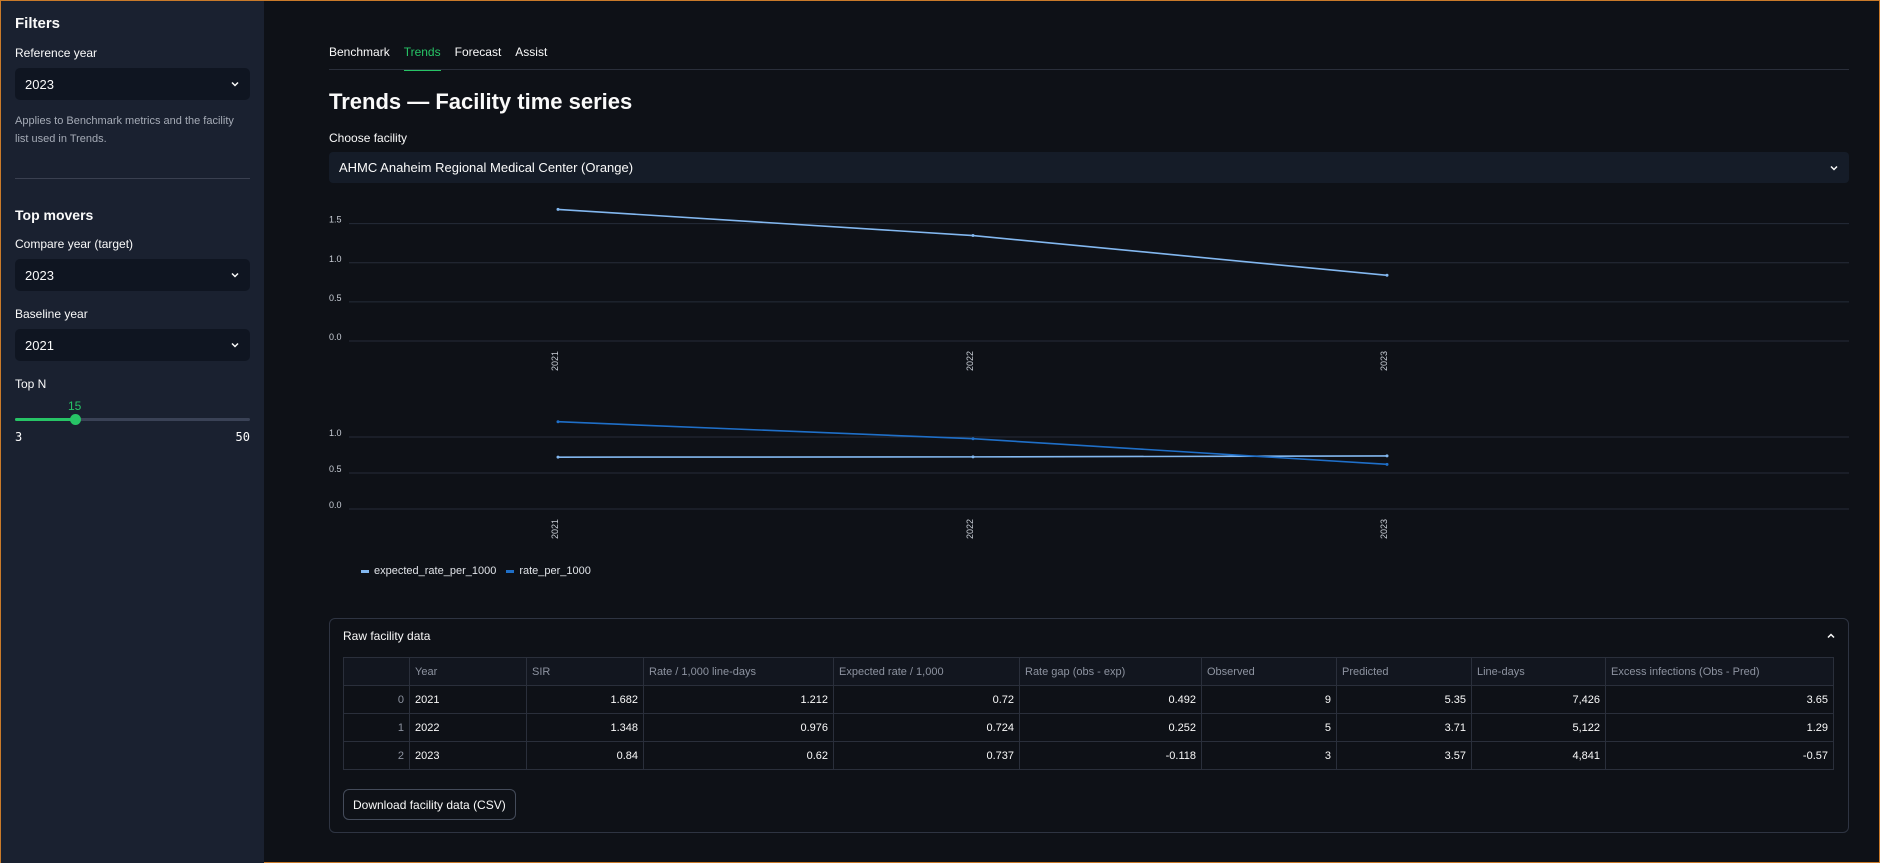  Describe the element at coordinates (1719, 755) in the screenshot. I see `cell-excess: -0.57` at that location.